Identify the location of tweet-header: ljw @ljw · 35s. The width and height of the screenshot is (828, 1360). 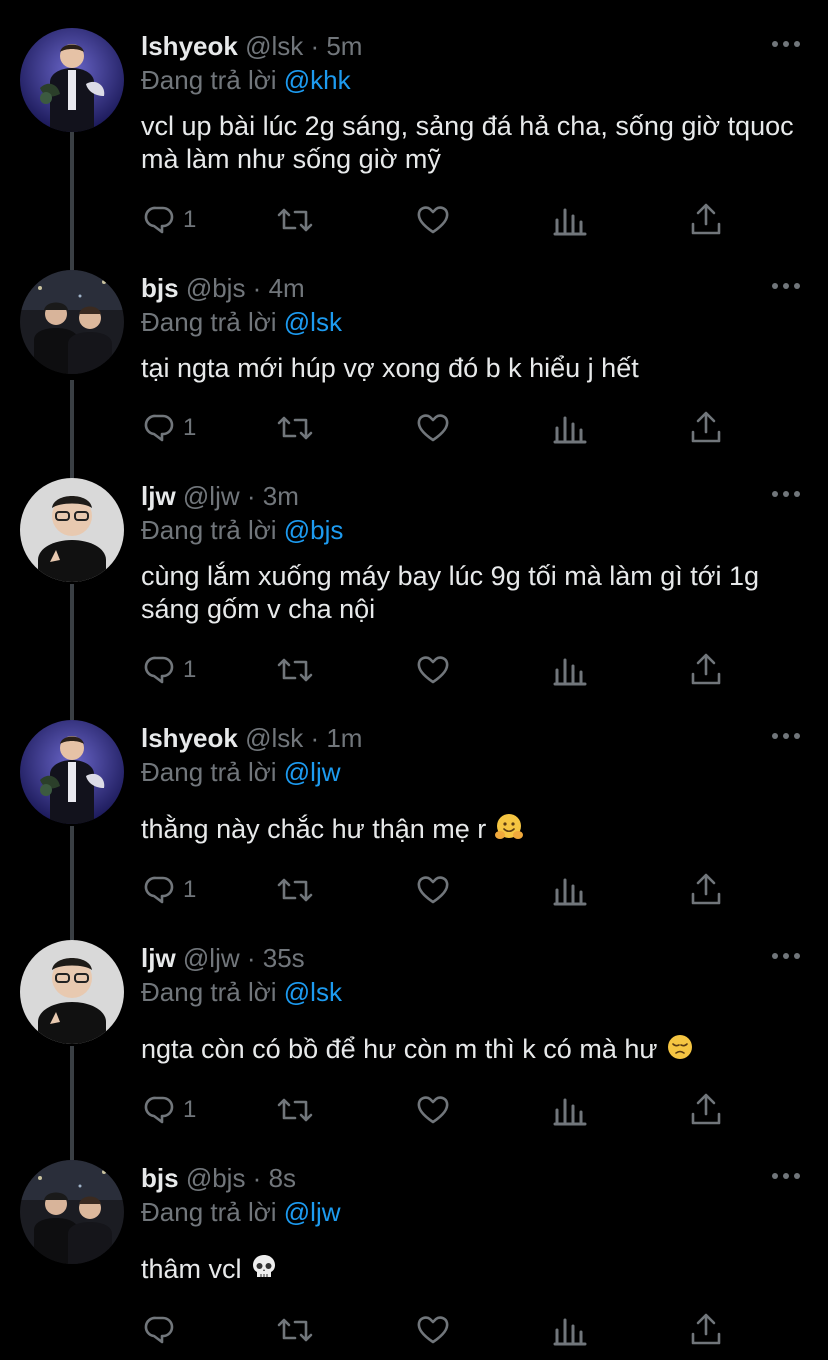
(223, 958).